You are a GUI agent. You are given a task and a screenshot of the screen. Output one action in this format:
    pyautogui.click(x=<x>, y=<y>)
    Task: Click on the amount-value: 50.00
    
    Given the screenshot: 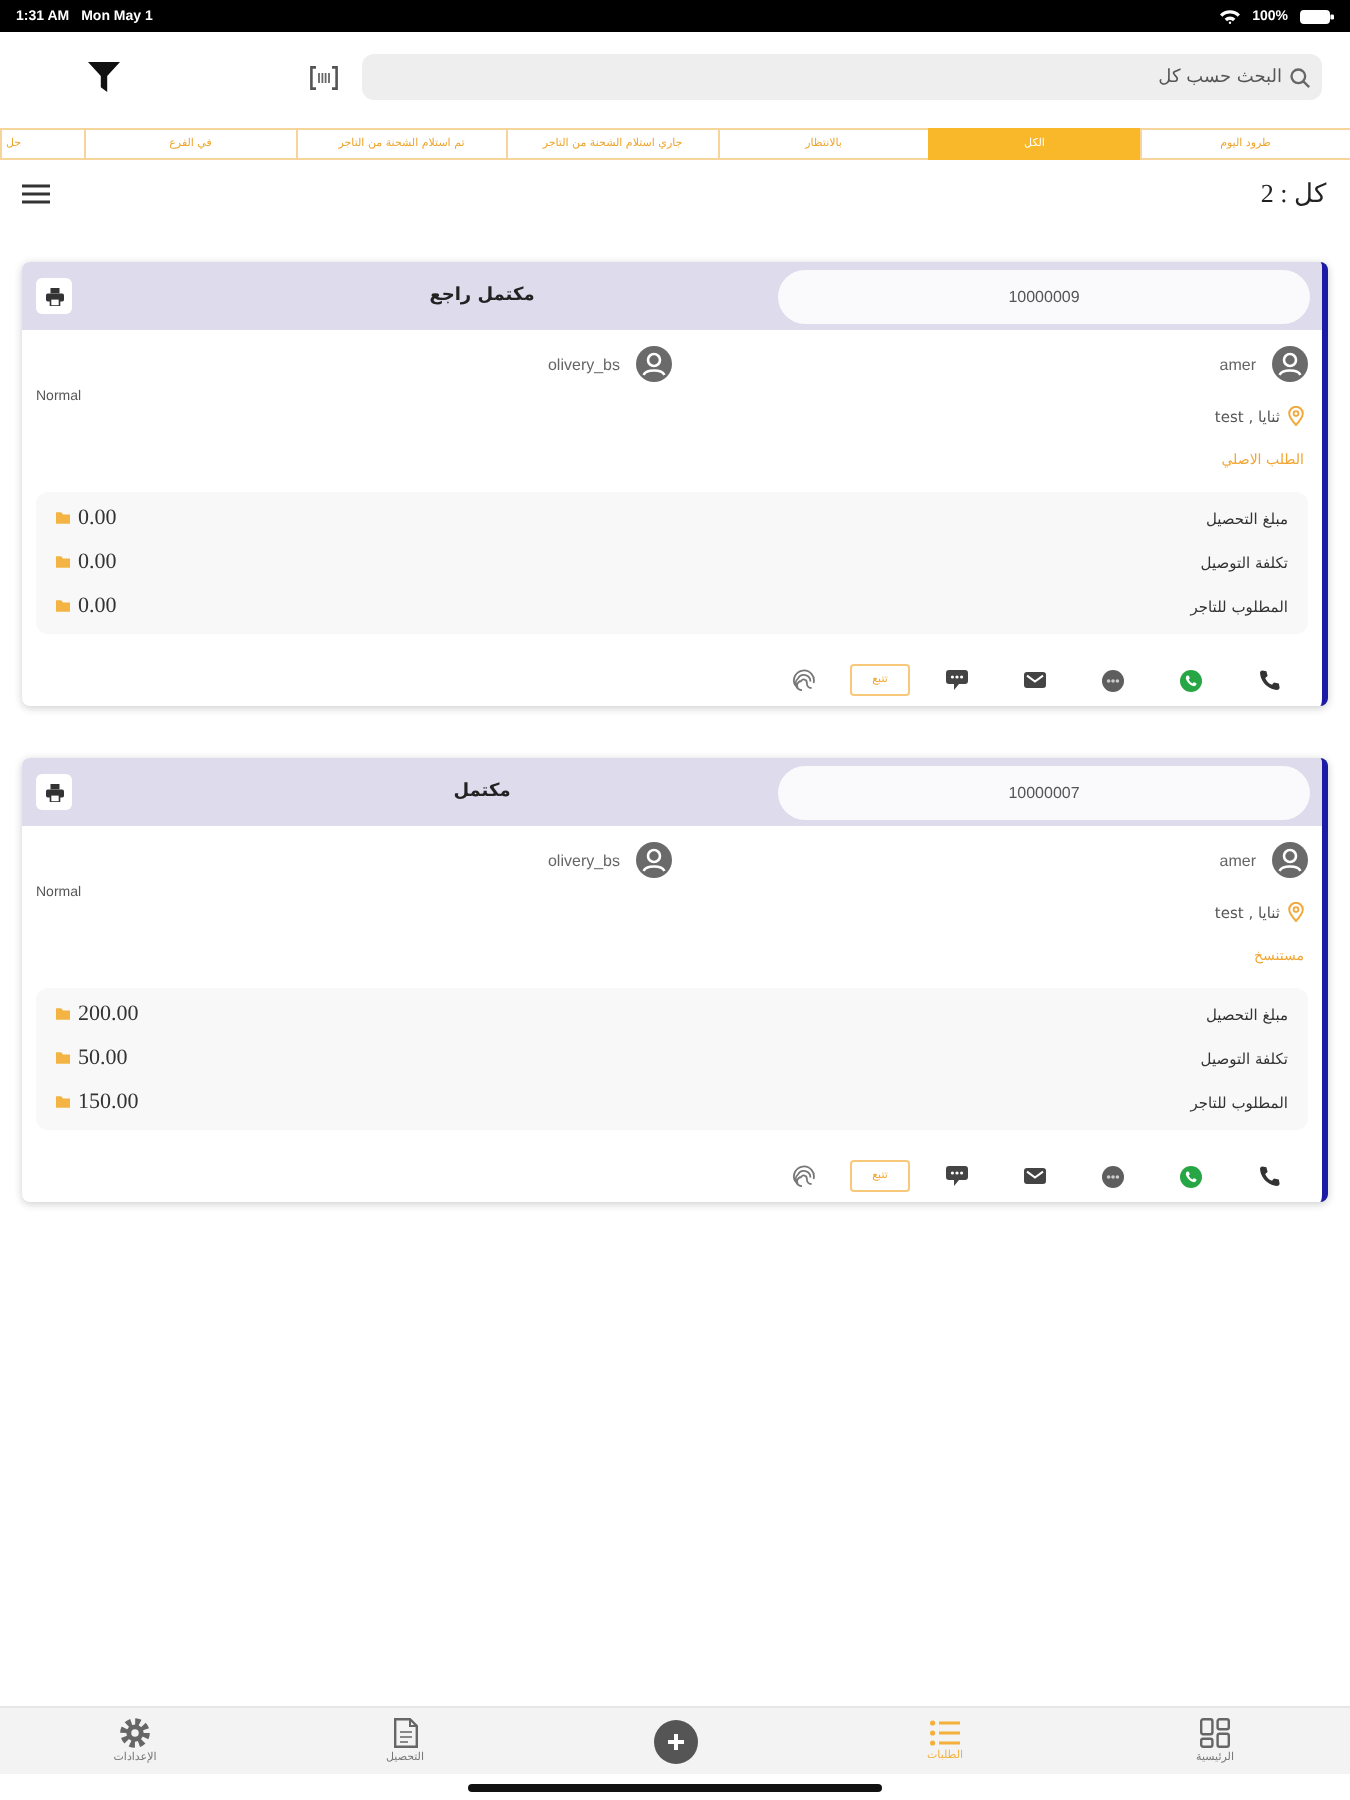 What is the action you would take?
    pyautogui.click(x=103, y=1058)
    